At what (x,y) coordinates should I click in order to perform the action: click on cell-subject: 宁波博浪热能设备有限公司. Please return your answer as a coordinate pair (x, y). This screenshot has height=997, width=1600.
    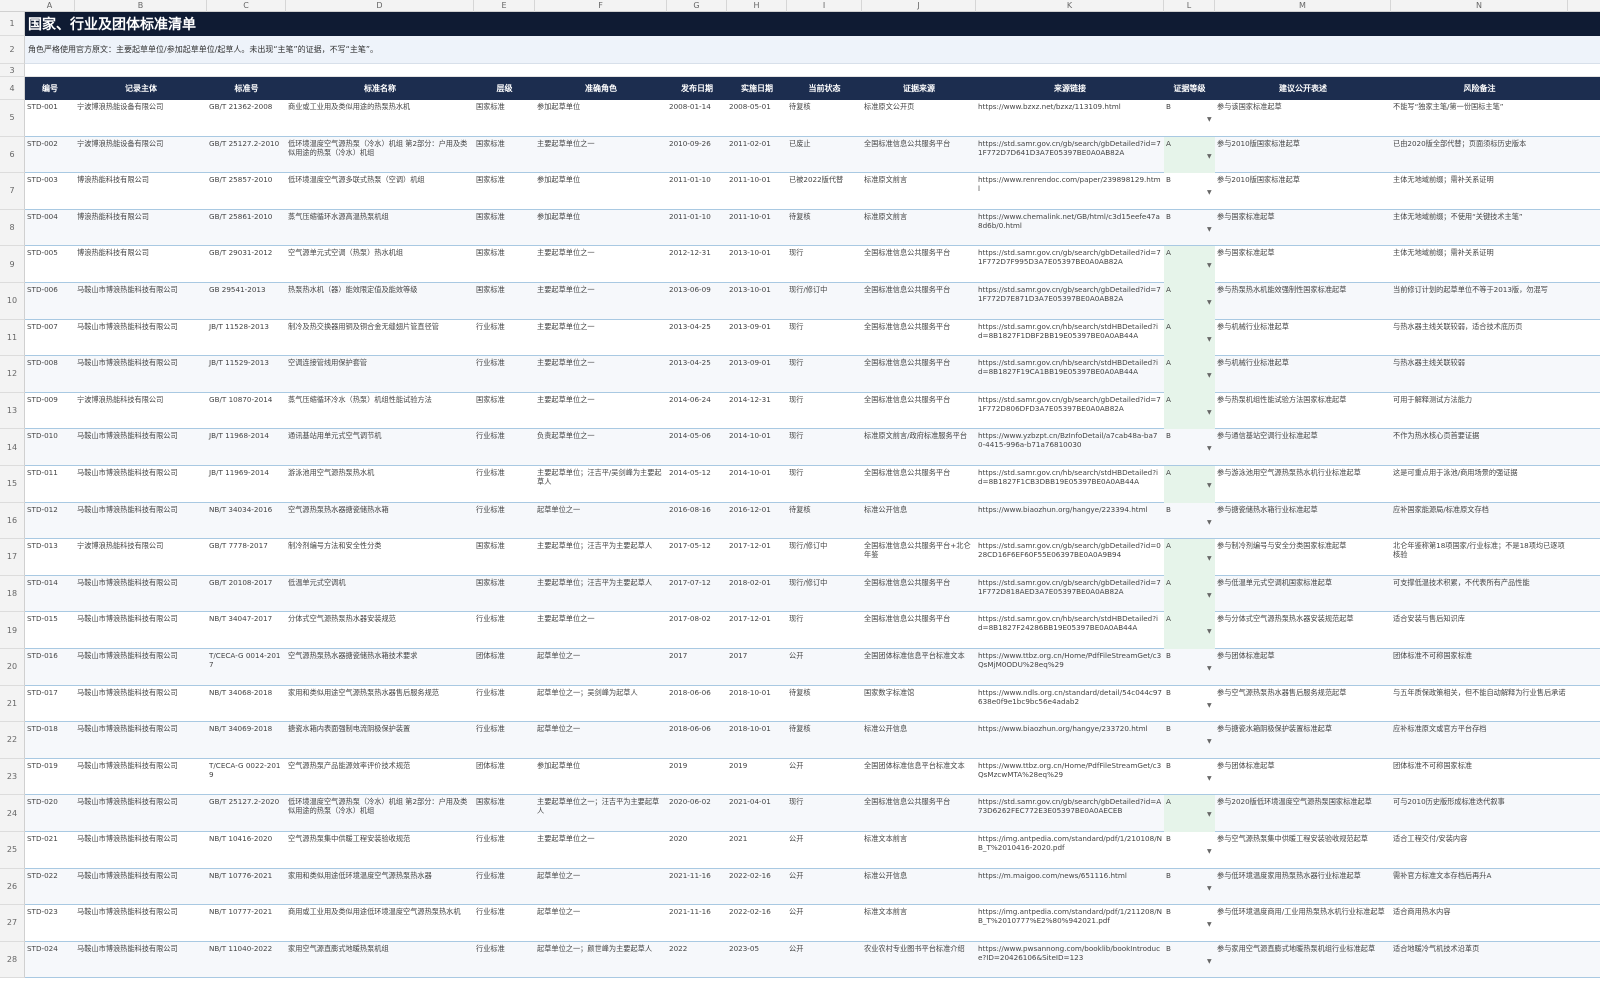
    Looking at the image, I should click on (141, 155).